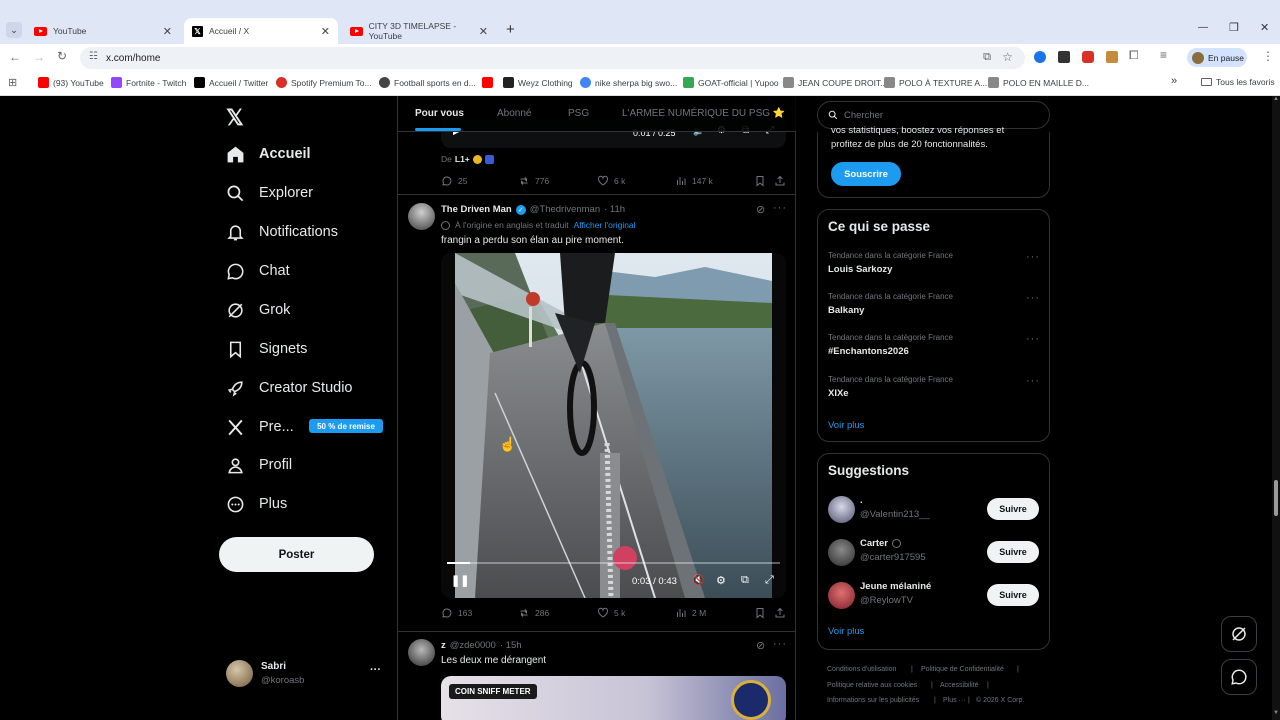 The image size is (1280, 720). What do you see at coordinates (306, 674) in the screenshot?
I see `account-switcher: Sabri @koroasb ···` at bounding box center [306, 674].